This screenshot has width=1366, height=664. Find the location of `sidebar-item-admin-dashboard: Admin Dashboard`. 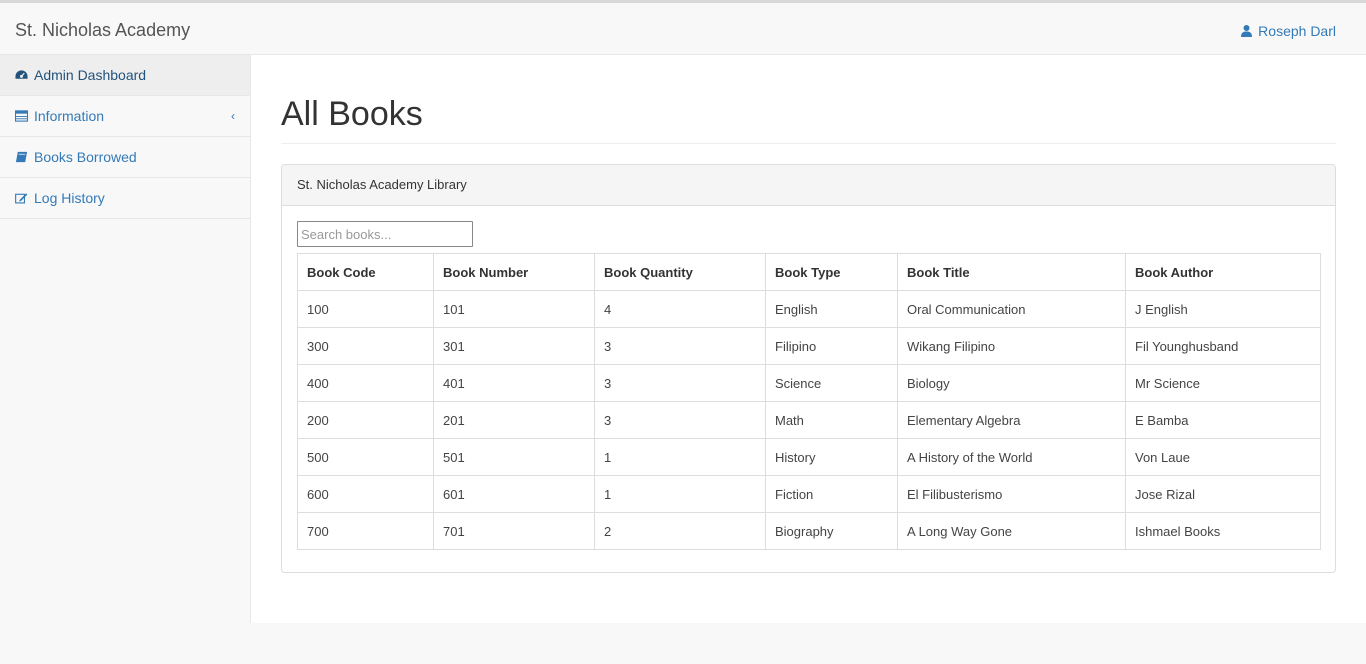

sidebar-item-admin-dashboard: Admin Dashboard is located at coordinates (125, 75).